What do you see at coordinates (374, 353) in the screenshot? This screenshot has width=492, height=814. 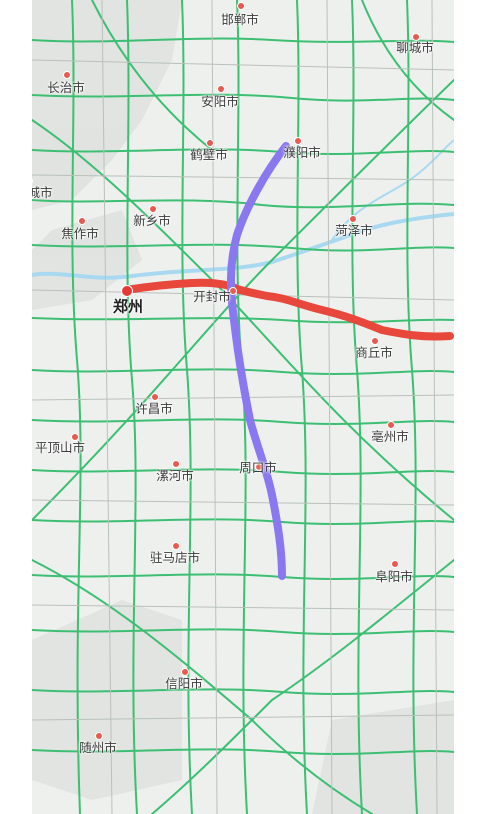 I see `city-label-shangqiu: 商丘市` at bounding box center [374, 353].